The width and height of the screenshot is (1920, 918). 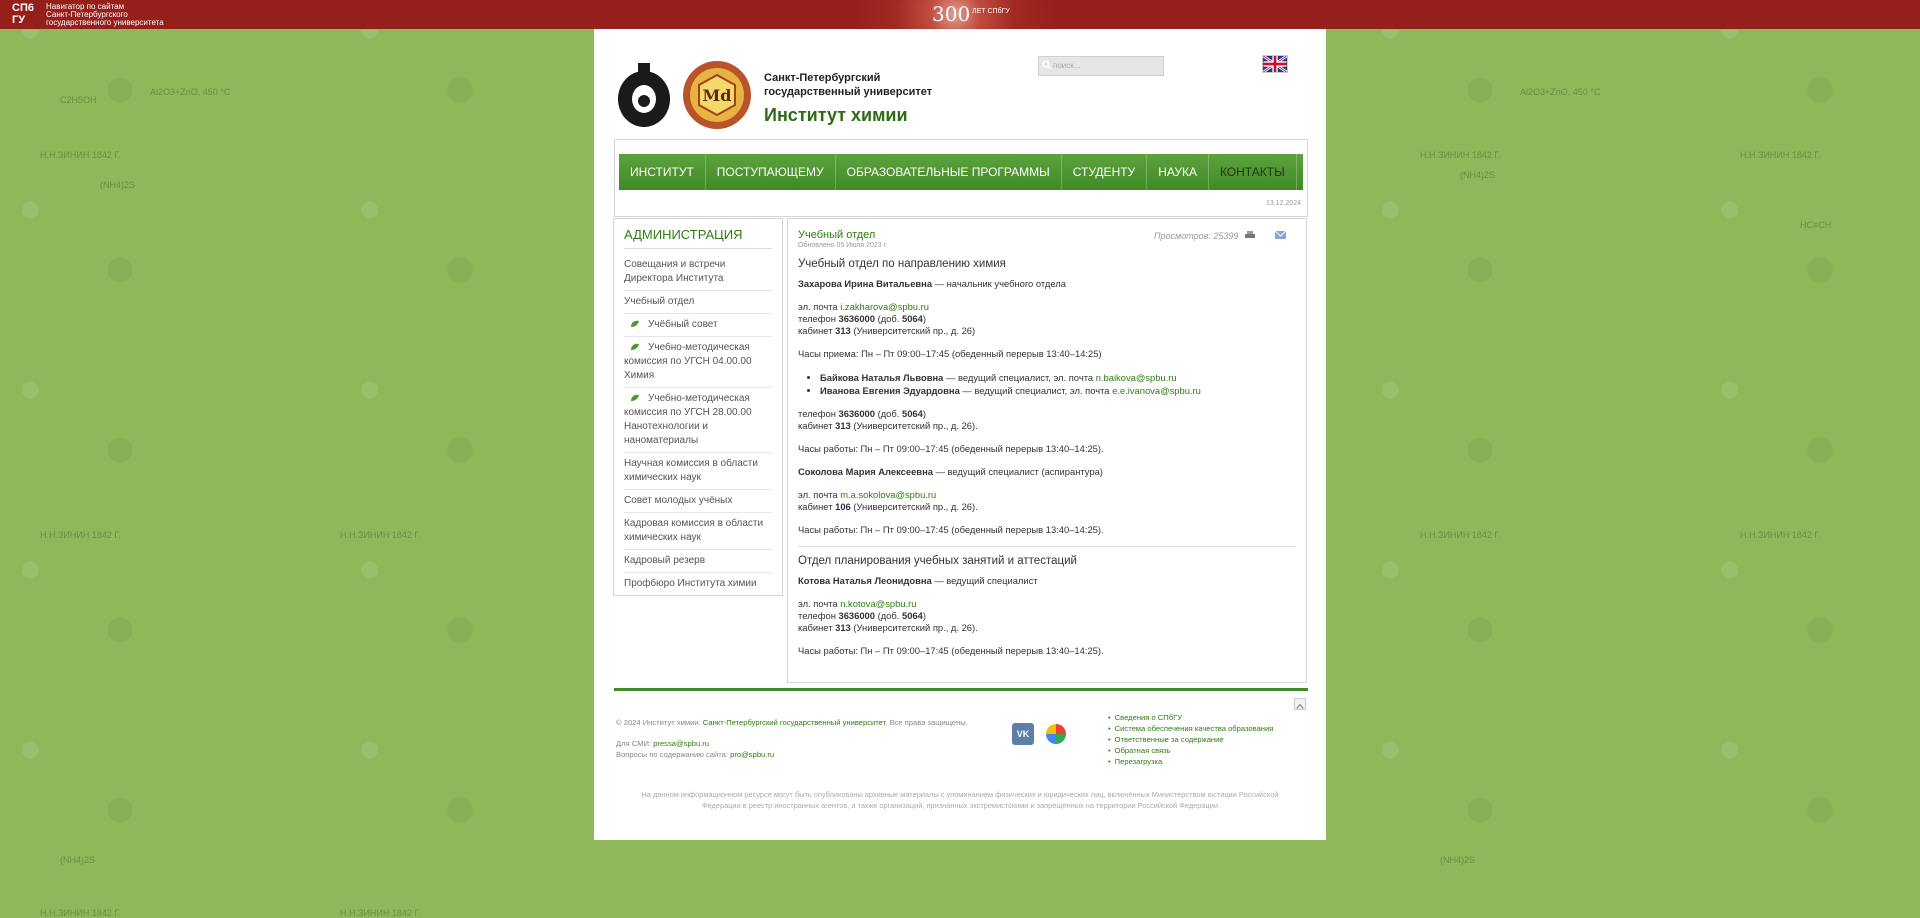 I want to click on article-updated: Обновлено 05 Июля 2023 г., so click(x=843, y=245).